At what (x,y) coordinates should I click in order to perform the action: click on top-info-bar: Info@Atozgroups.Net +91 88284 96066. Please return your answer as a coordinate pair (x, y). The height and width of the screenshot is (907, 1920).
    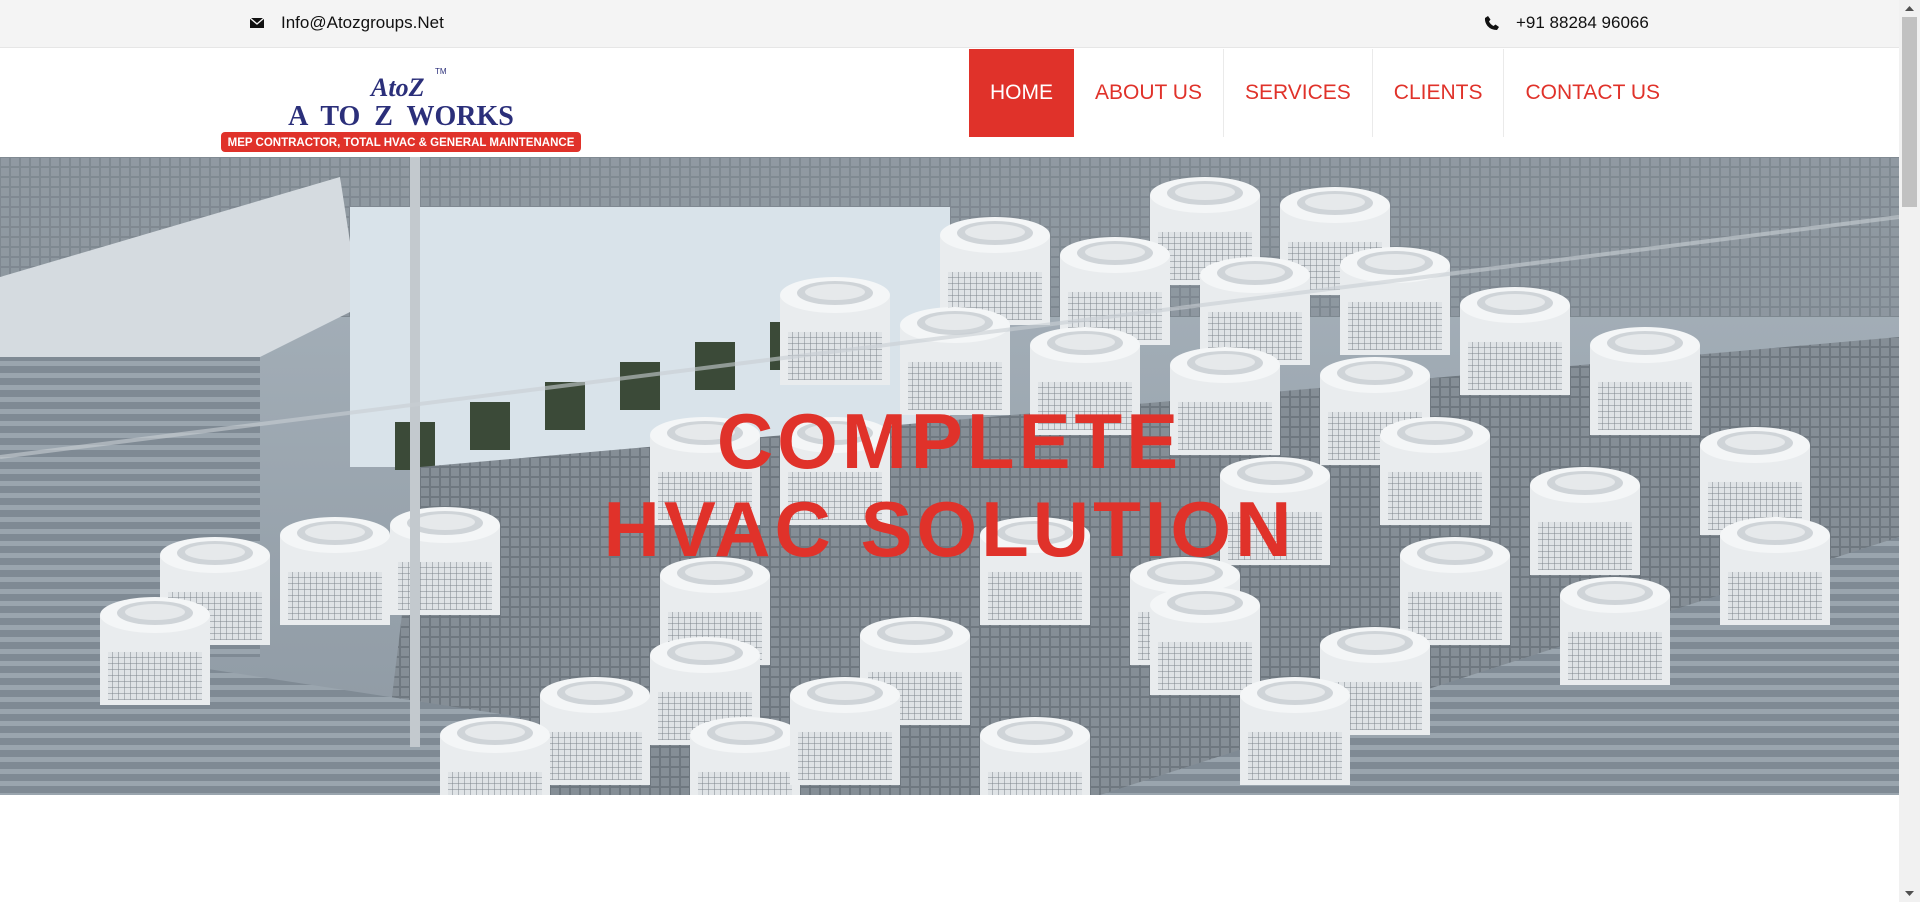
    Looking at the image, I should click on (949, 24).